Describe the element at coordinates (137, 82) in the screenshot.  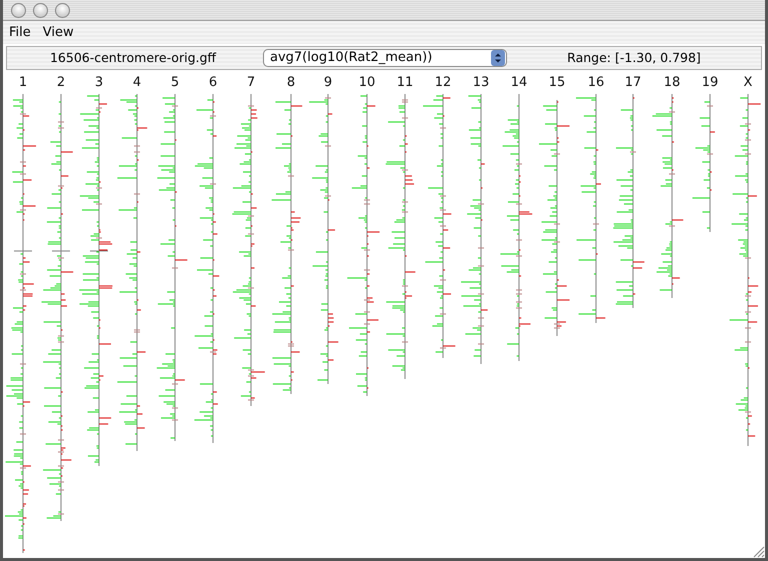
I see `chromosome-label: 4` at that location.